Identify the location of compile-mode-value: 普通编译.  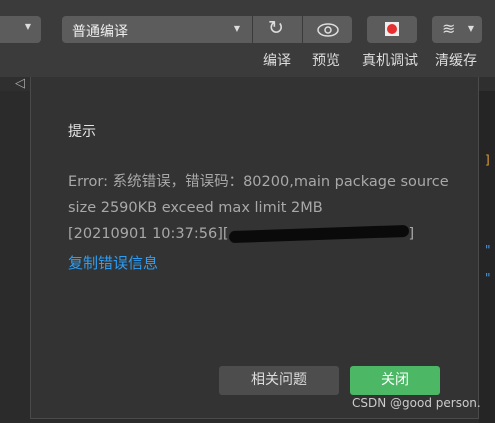
(100, 32).